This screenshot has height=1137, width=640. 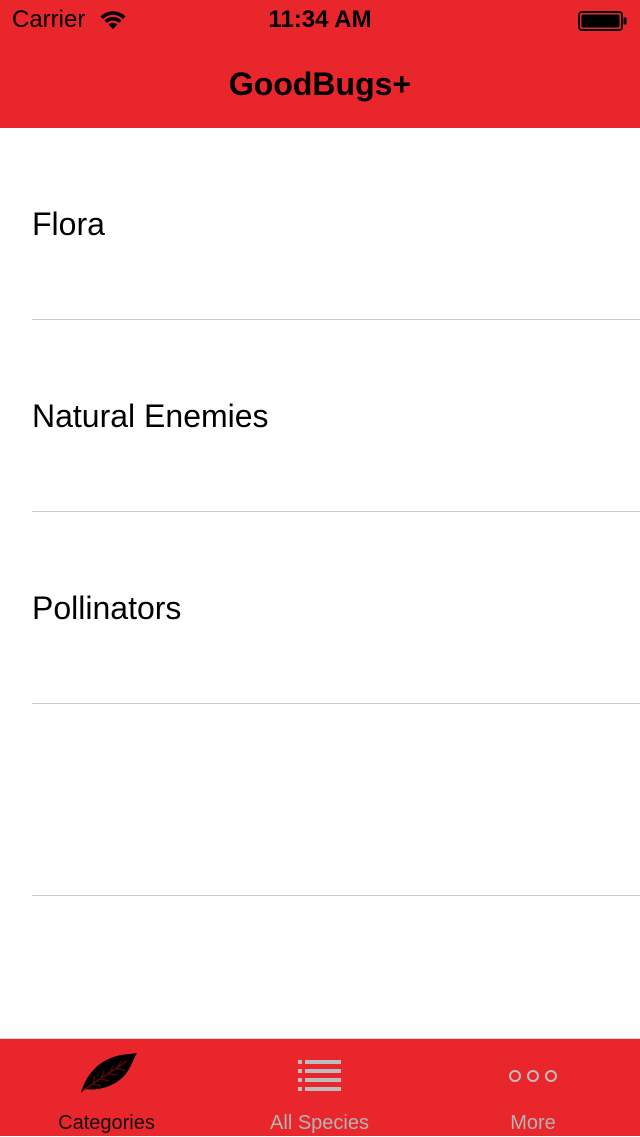 What do you see at coordinates (336, 895) in the screenshot?
I see `row-separator` at bounding box center [336, 895].